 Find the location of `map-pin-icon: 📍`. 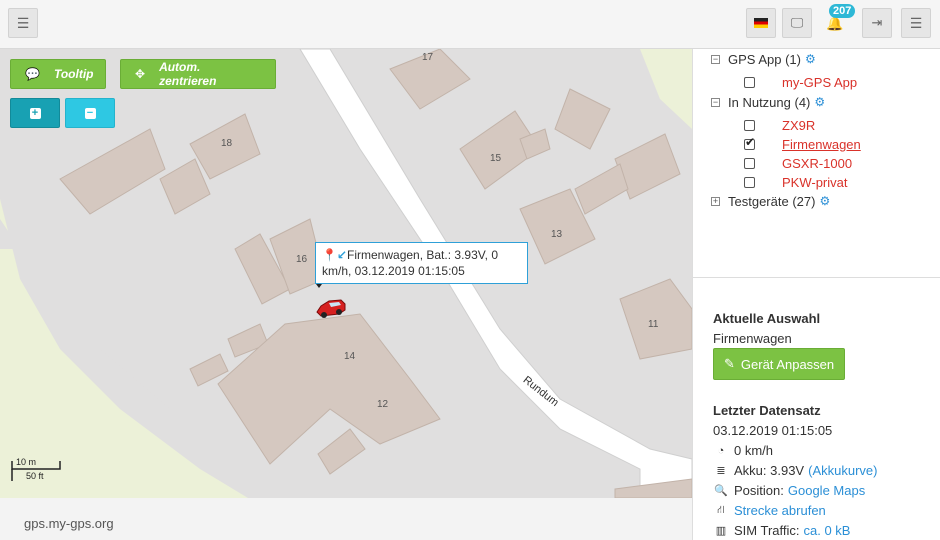

map-pin-icon: 📍 is located at coordinates (329, 255).